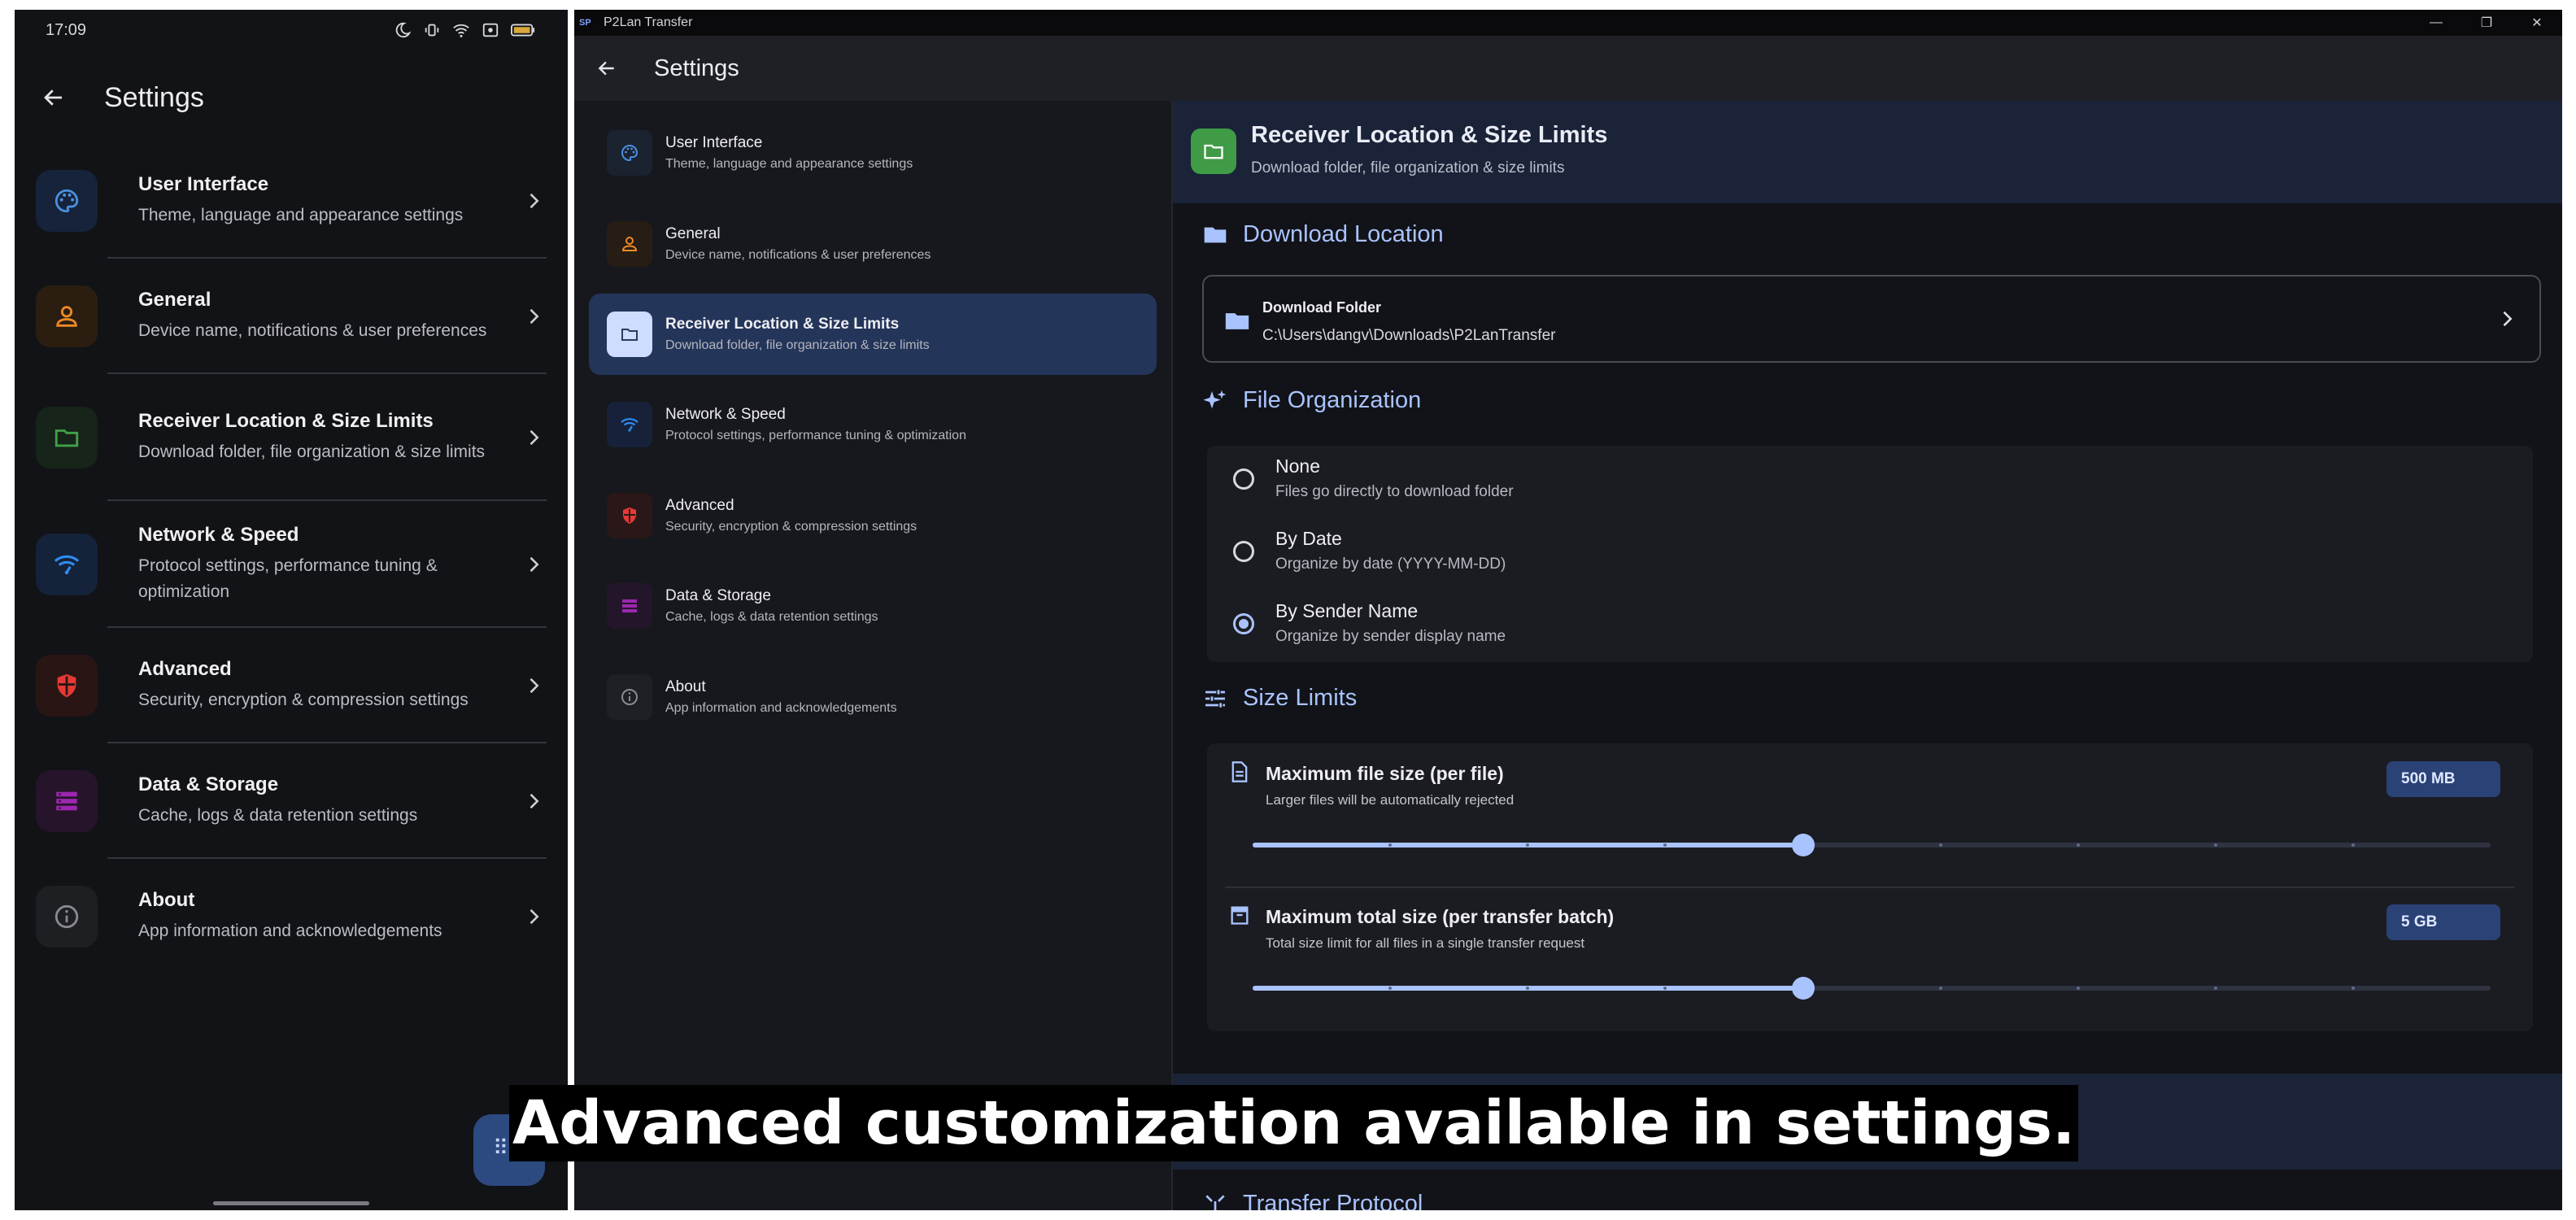 This screenshot has height=1220, width=2576. I want to click on option-description: Organize by date (YYYY-MM-DD), so click(1390, 564).